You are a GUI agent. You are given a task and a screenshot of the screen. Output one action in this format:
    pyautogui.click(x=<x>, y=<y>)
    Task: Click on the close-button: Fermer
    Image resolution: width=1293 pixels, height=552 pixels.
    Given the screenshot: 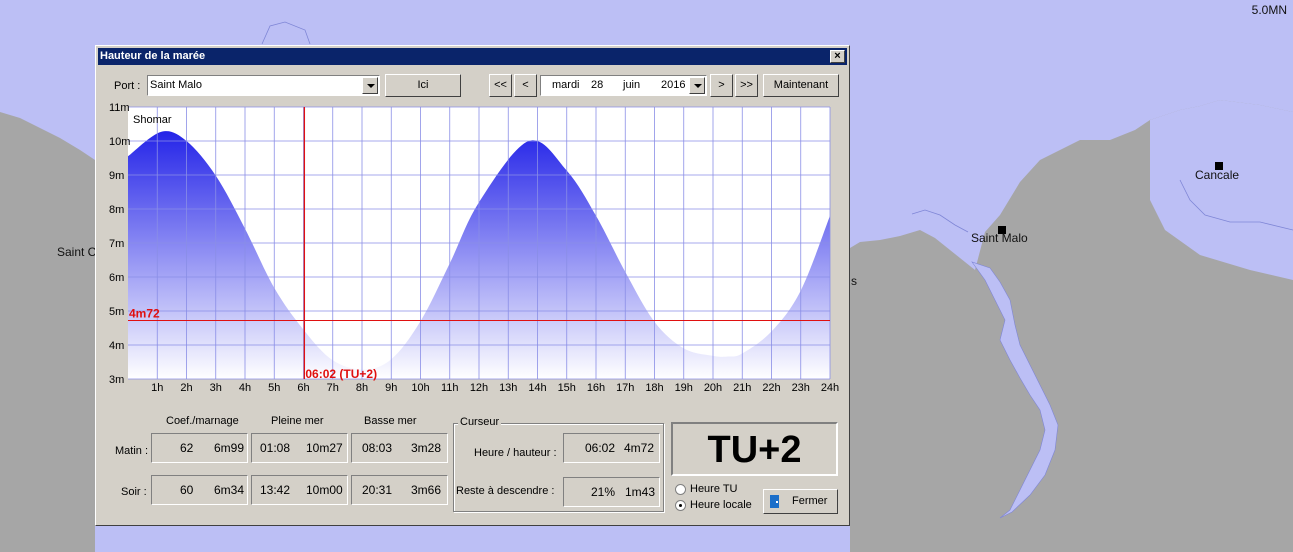 What is the action you would take?
    pyautogui.click(x=800, y=501)
    